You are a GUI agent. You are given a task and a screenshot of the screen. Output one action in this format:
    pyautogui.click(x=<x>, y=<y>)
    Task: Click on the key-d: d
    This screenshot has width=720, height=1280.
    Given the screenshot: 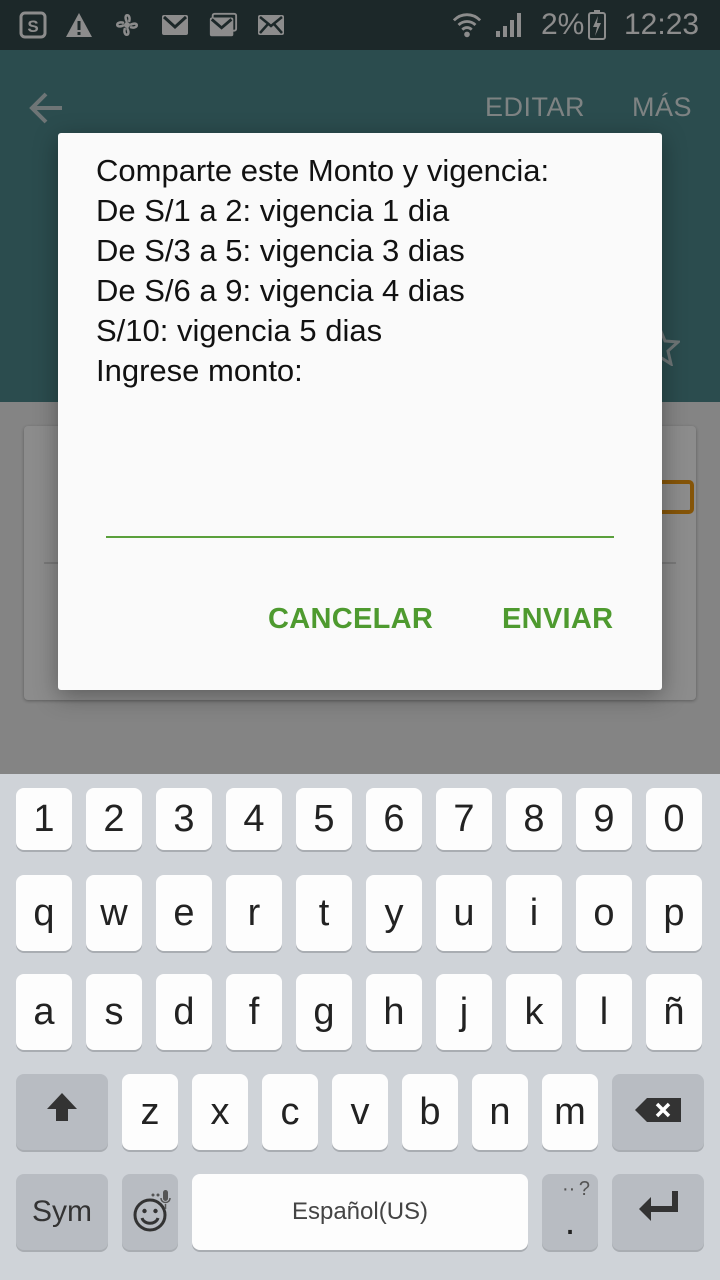 What is the action you would take?
    pyautogui.click(x=184, y=1012)
    